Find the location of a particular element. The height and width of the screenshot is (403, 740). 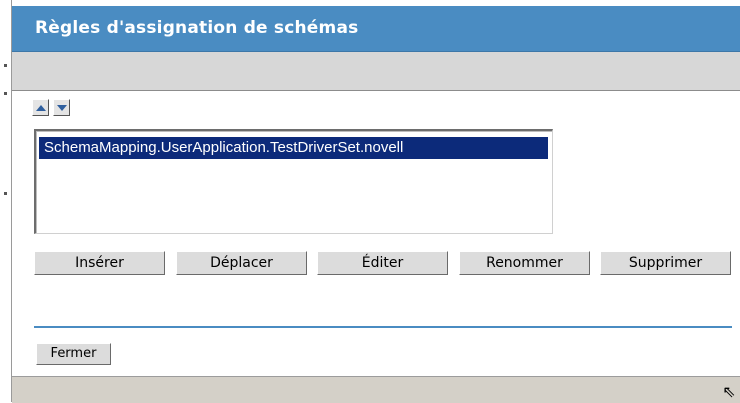

move-up-button is located at coordinates (40, 107).